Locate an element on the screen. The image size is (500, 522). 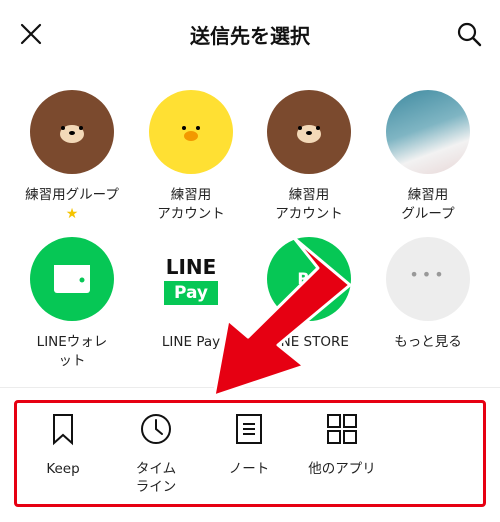
ellipsis-icon: ••• is located at coordinates (428, 274).